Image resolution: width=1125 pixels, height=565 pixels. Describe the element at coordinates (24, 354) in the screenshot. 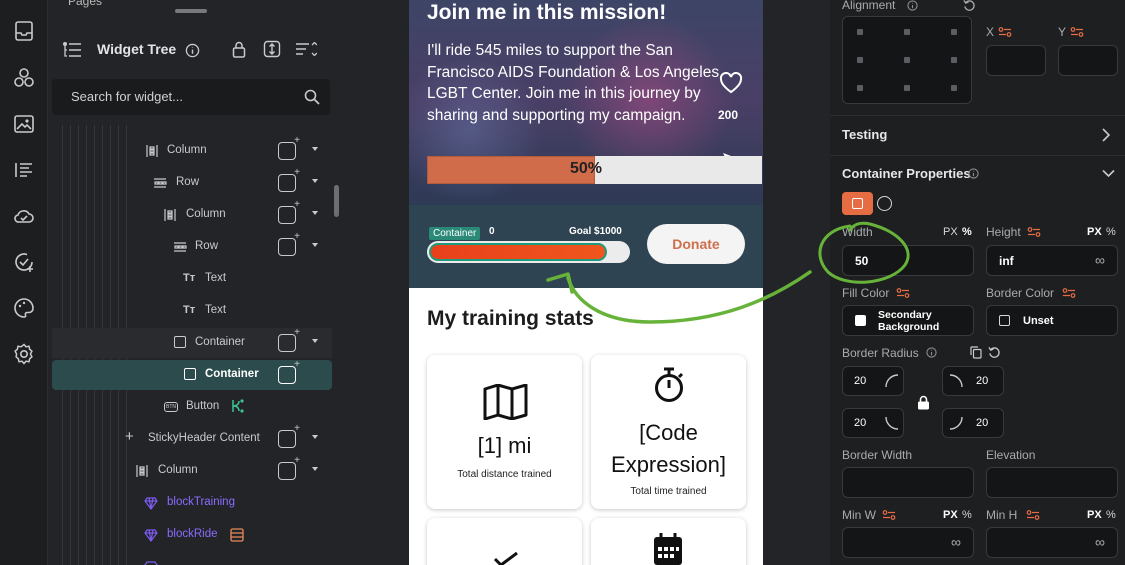

I see `settings-gear-icon` at that location.